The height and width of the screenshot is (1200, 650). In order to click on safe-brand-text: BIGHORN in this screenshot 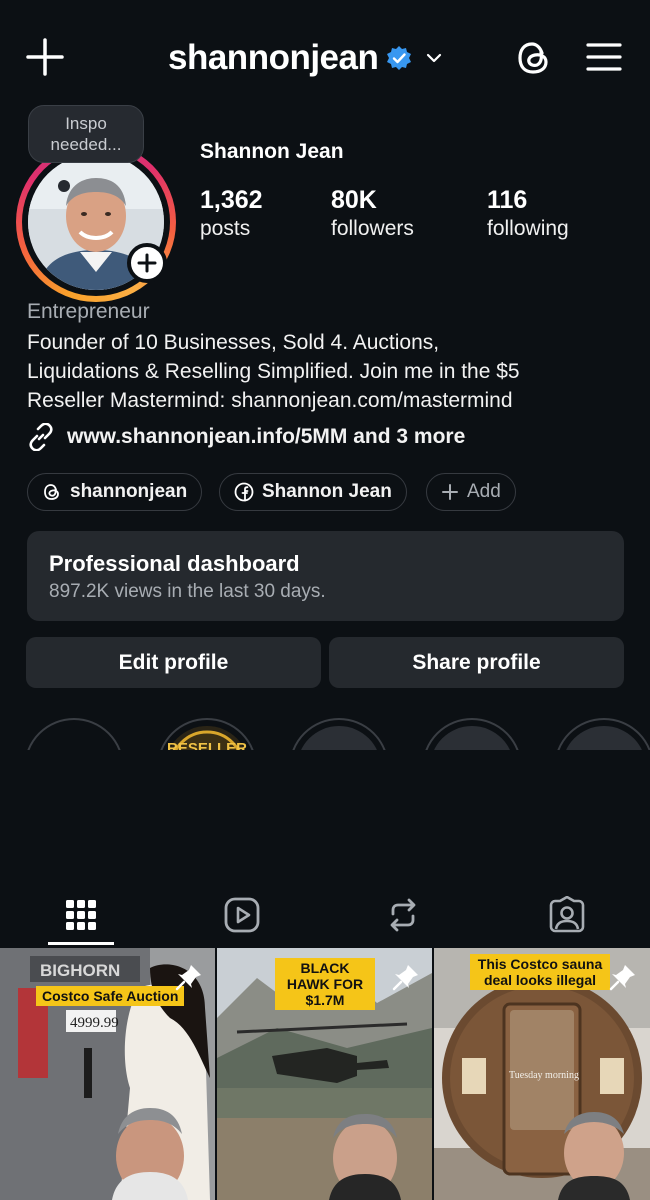, I will do `click(80, 970)`.